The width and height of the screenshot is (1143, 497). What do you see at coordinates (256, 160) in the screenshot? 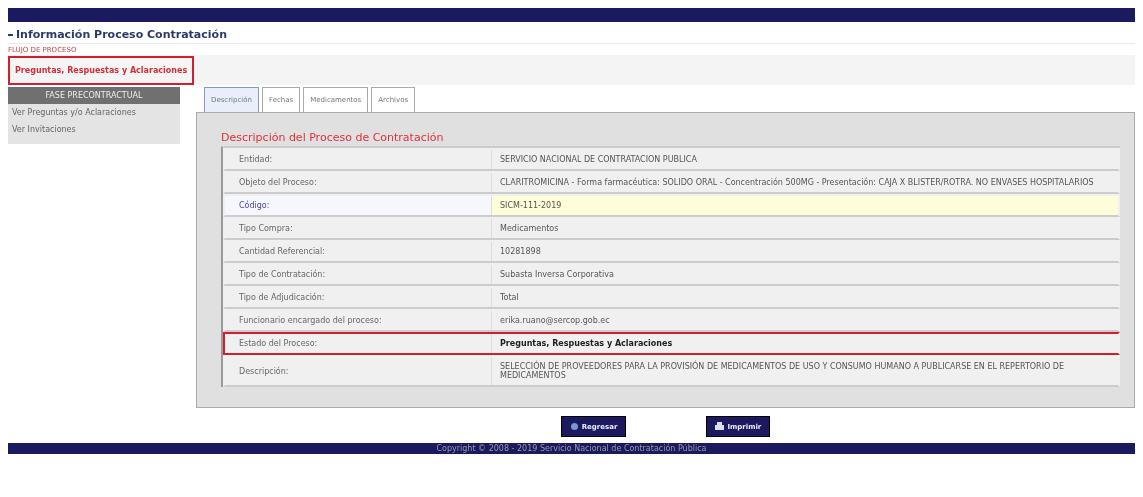
I see `field-label: Entidad:` at bounding box center [256, 160].